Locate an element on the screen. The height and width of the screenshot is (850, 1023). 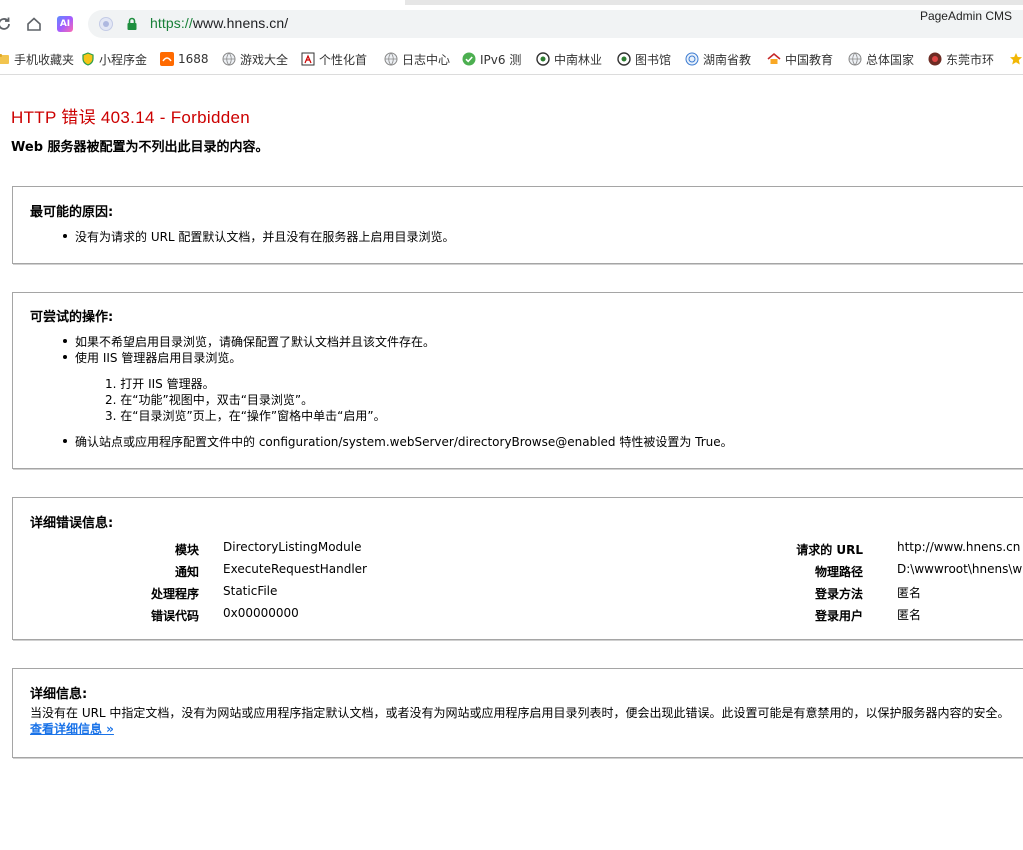
1688-logo-icon is located at coordinates (167, 59).